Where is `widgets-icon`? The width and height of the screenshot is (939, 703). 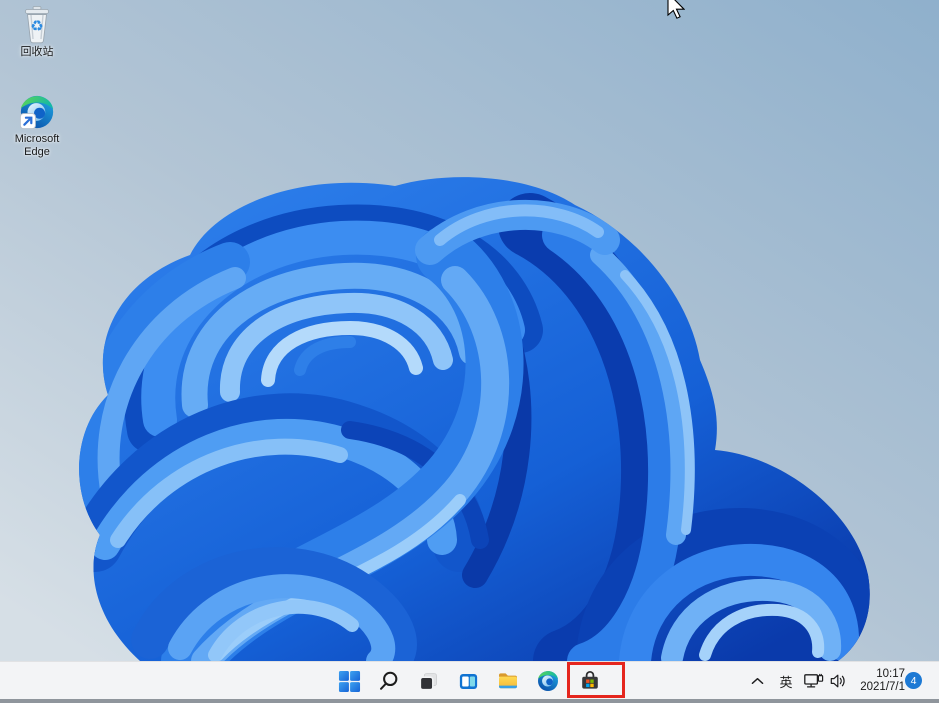 widgets-icon is located at coordinates (468, 681).